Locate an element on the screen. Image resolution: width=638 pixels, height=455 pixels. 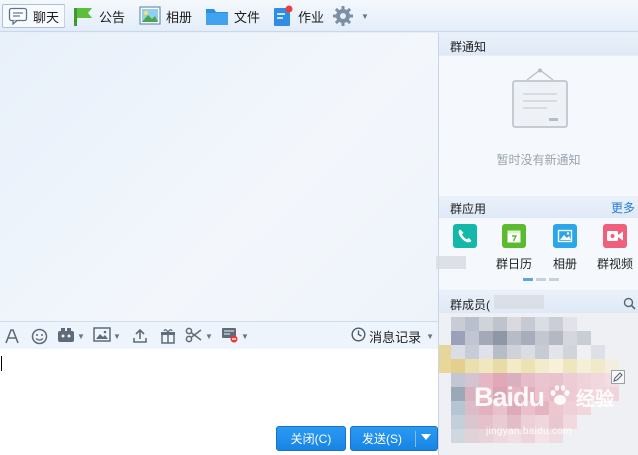
top-toolbar: 聊天 公告 相册 文件 作业 ▼ is located at coordinates (319, 16).